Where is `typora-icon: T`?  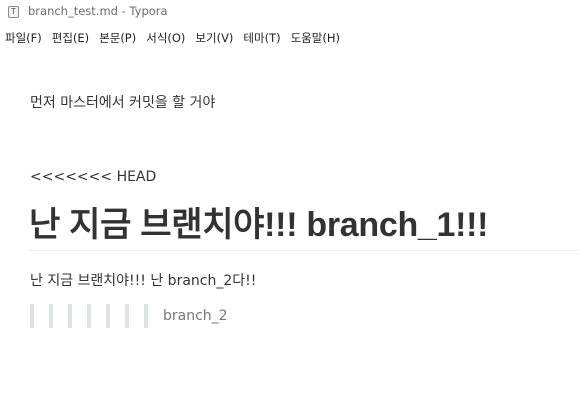 typora-icon: T is located at coordinates (13, 12).